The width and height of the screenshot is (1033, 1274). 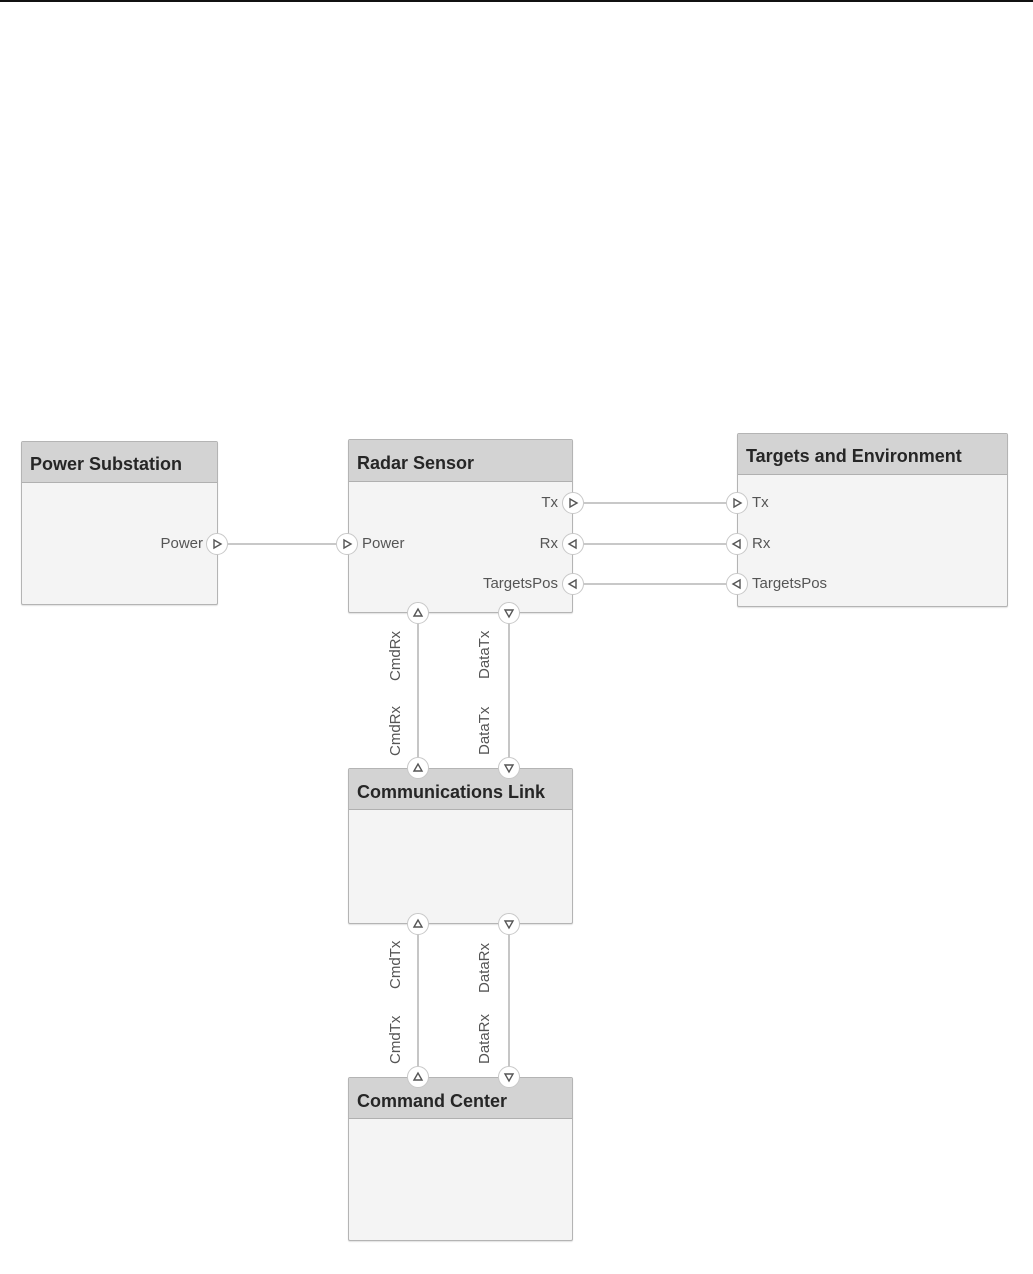 What do you see at coordinates (484, 654) in the screenshot?
I see `port-label-datatx-top: DataTx` at bounding box center [484, 654].